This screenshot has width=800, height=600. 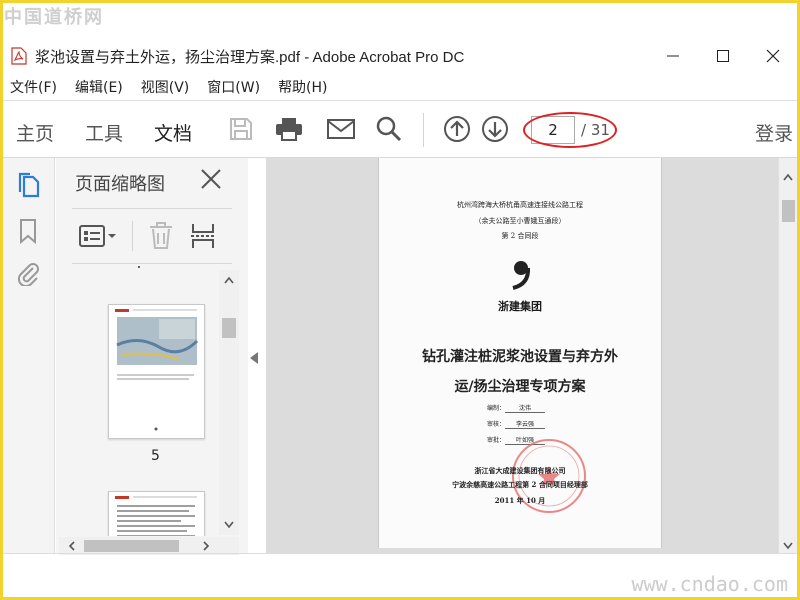 What do you see at coordinates (520, 205) in the screenshot?
I see `doc-header-1: 杭州湾跨海大桥杭甬高速连接线公路工程` at bounding box center [520, 205].